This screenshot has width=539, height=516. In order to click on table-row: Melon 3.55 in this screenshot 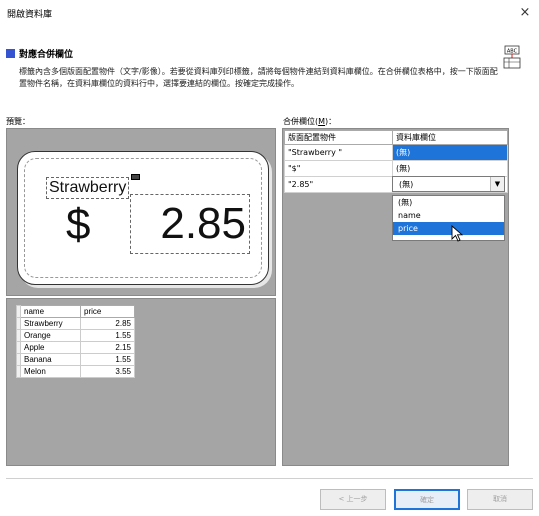, I will do `click(75, 371)`.